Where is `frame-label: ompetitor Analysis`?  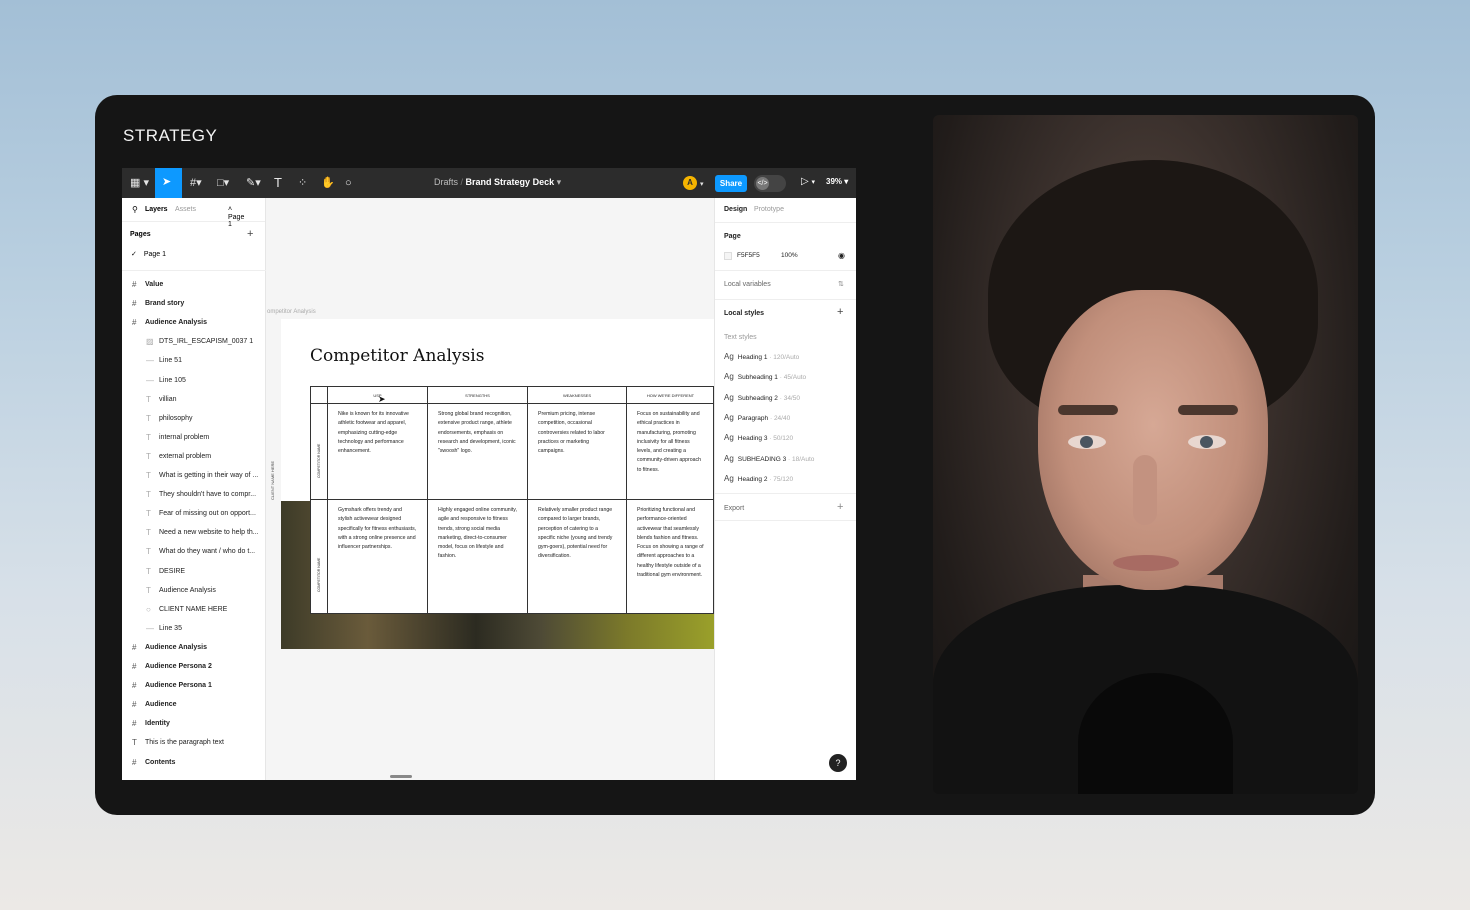
frame-label: ompetitor Analysis is located at coordinates (291, 312).